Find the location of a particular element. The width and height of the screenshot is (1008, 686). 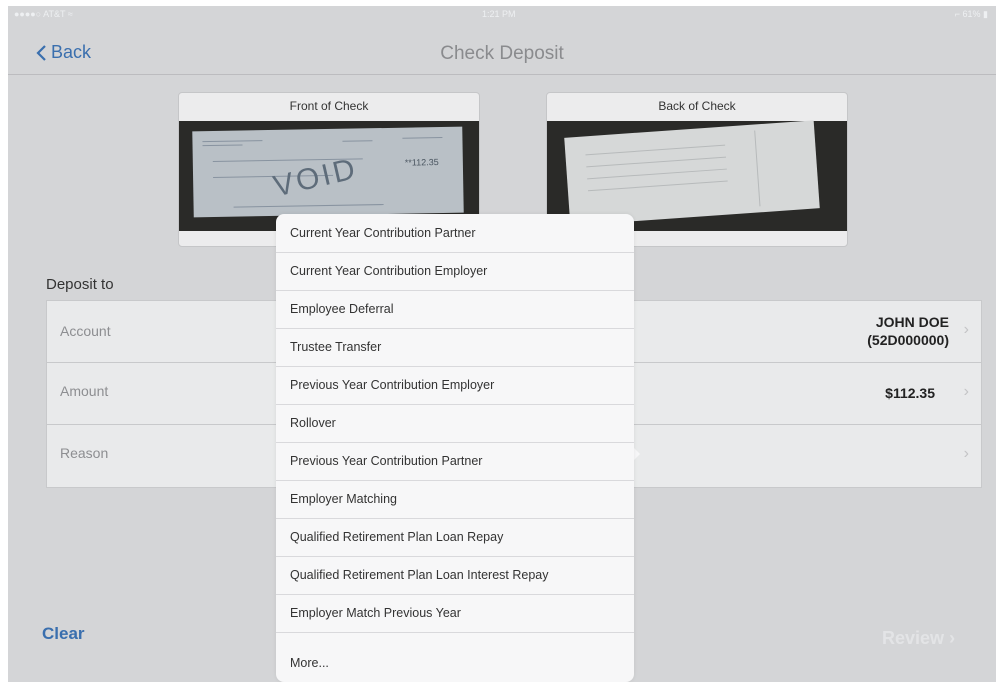

status-bar: ●●●●○ AT&T ≈ 1:21 PM ⌐ 61% ▮ is located at coordinates (502, 14).